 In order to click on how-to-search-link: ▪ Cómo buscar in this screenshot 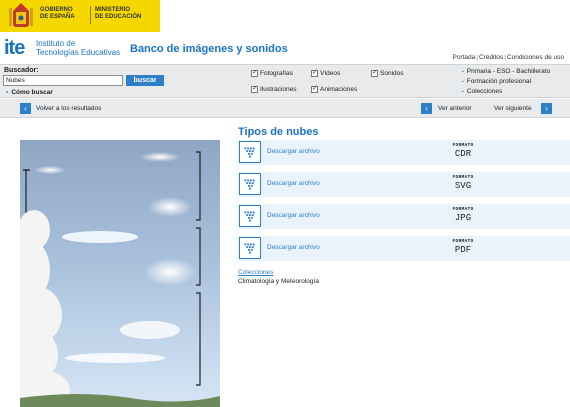, I will do `click(29, 92)`.